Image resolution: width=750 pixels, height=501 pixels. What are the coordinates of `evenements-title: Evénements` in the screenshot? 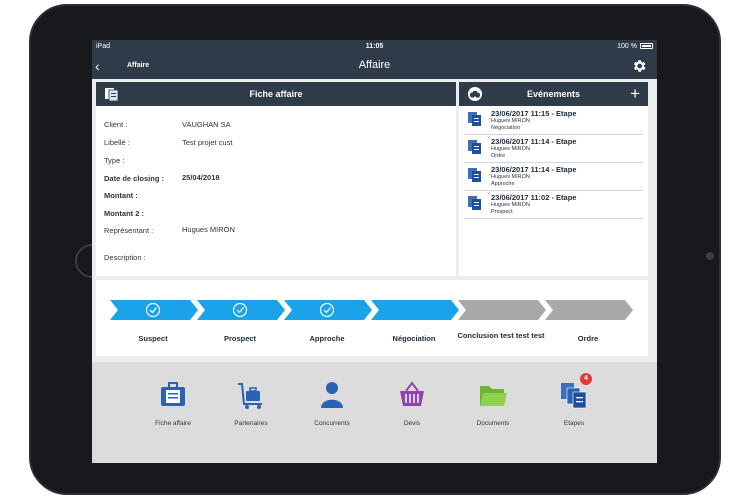 It's located at (553, 94).